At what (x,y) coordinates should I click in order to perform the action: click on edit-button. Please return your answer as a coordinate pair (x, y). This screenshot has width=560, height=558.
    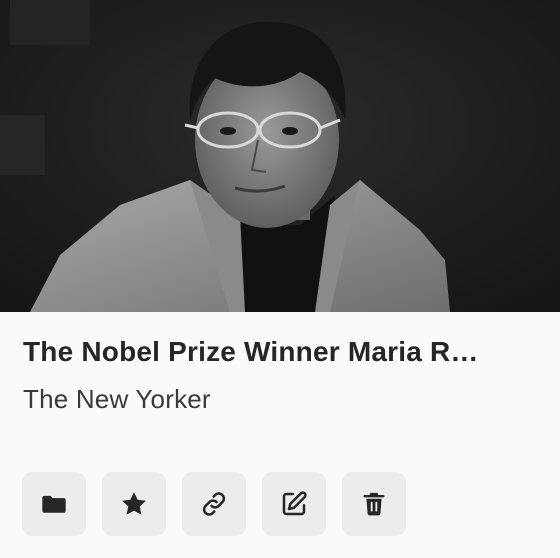
    Looking at the image, I should click on (294, 504).